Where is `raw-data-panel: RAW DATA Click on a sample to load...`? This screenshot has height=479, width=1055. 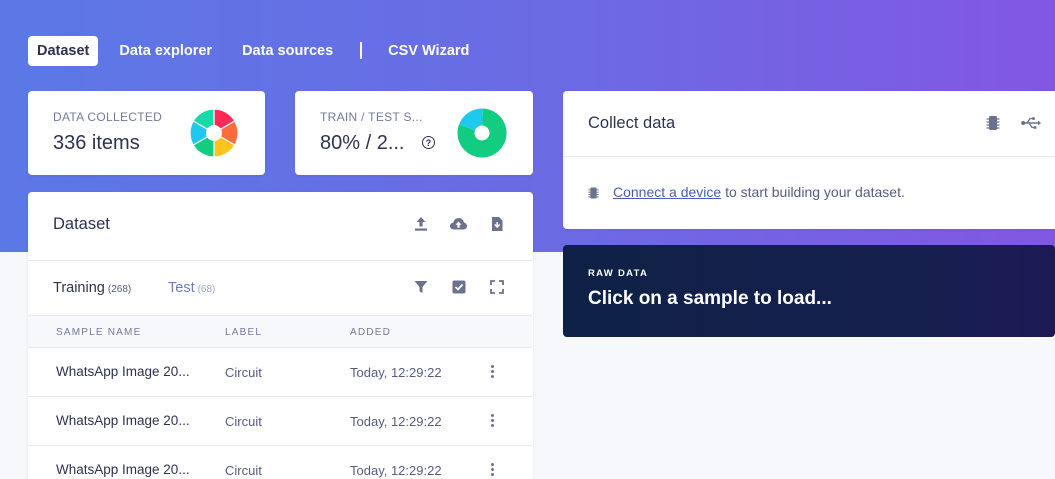
raw-data-panel: RAW DATA Click on a sample to load... is located at coordinates (809, 291).